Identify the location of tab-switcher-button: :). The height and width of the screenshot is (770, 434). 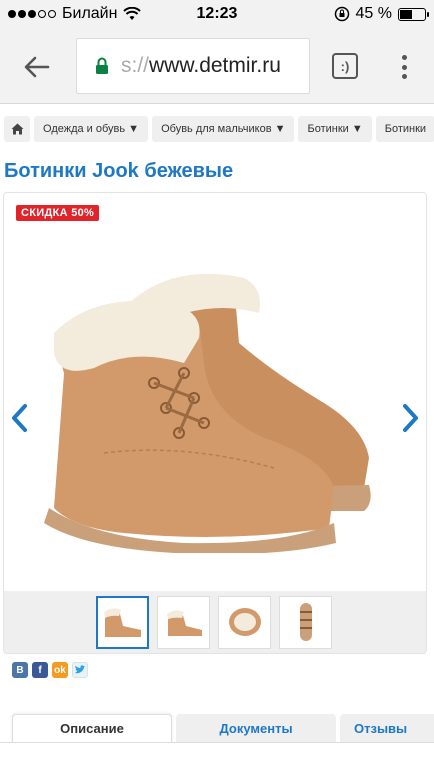
(345, 66).